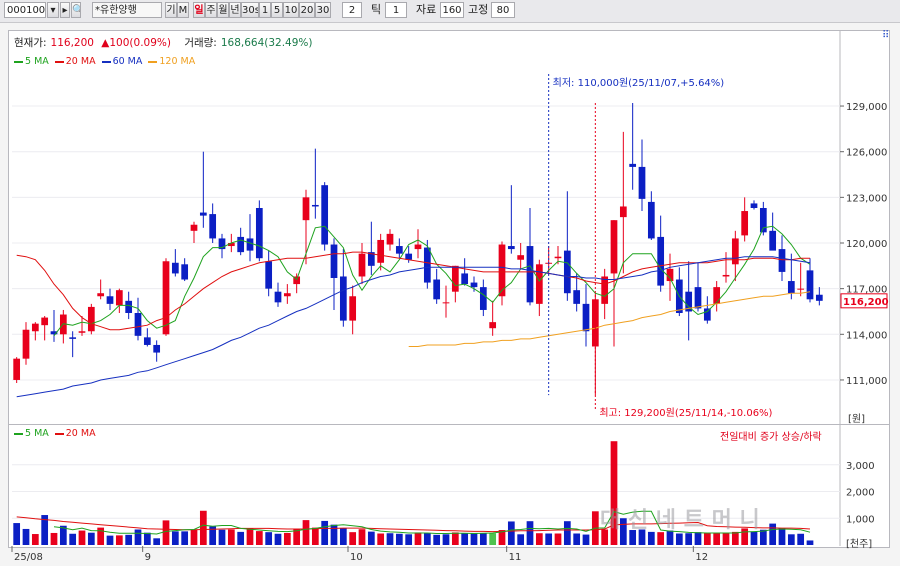 The height and width of the screenshot is (566, 900). What do you see at coordinates (866, 244) in the screenshot?
I see `price-tick-label: 120,000` at bounding box center [866, 244].